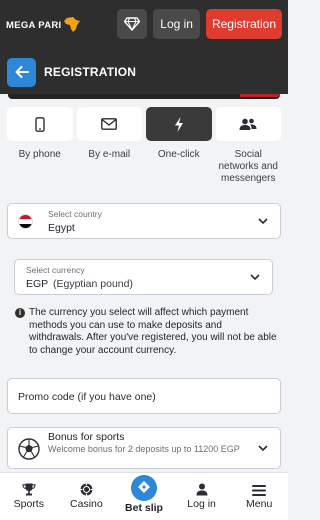 The height and width of the screenshot is (520, 320). What do you see at coordinates (28, 504) in the screenshot?
I see `nav-sports-label: Sports` at bounding box center [28, 504].